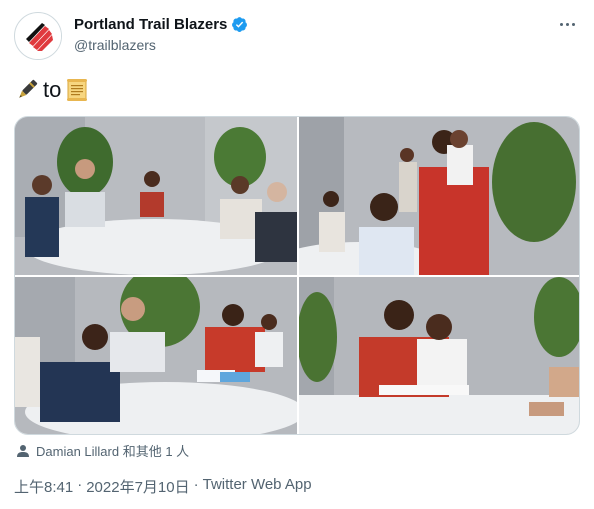 The image size is (594, 509). I want to click on author-name-row: Portland Trail Blazers, so click(161, 24).